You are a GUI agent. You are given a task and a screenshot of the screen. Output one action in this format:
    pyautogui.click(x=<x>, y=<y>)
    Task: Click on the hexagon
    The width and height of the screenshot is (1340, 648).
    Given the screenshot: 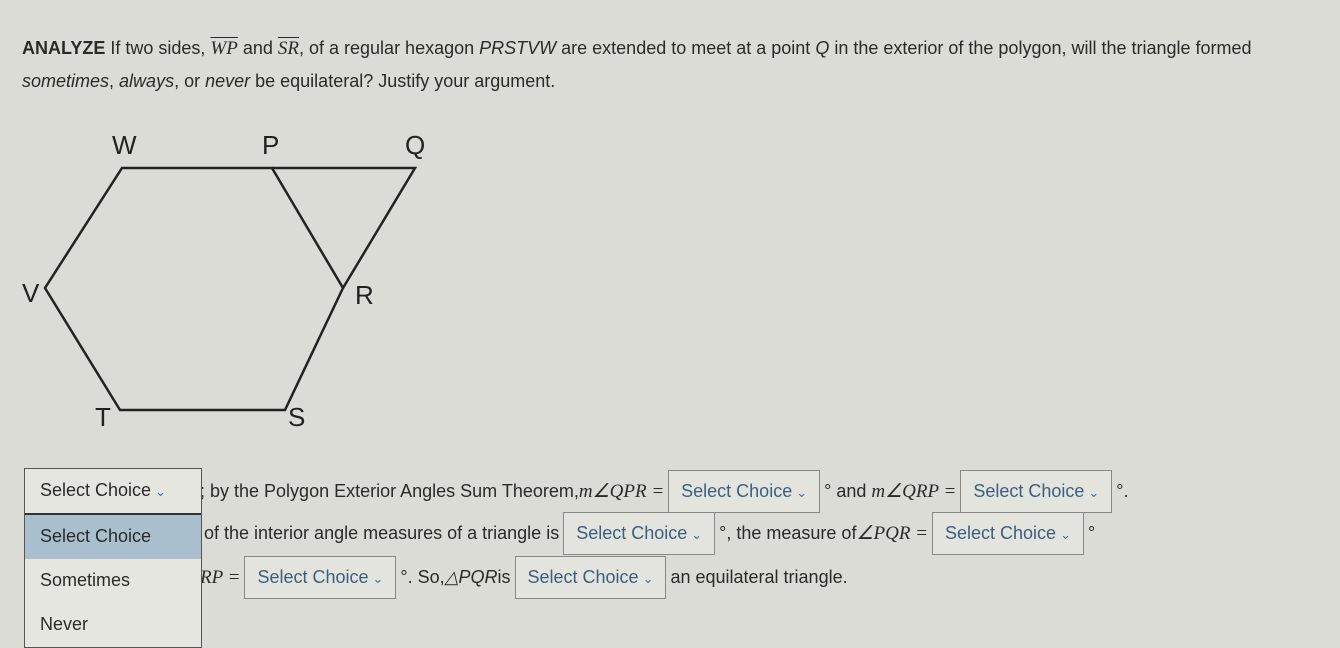 What is the action you would take?
    pyautogui.click(x=194, y=289)
    